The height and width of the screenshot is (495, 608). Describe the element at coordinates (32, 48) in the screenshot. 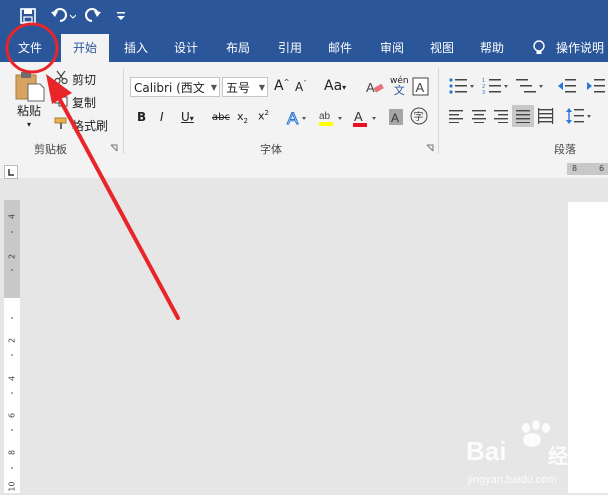

I see `highlight-circle` at that location.